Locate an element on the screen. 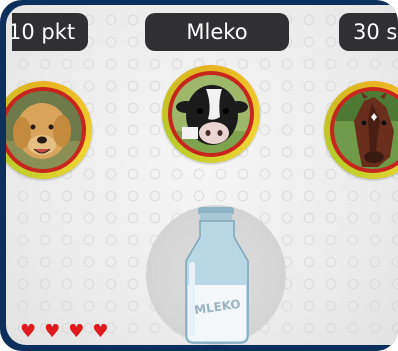 The image size is (398, 351). score-display: 10 pkt is located at coordinates (50, 32).